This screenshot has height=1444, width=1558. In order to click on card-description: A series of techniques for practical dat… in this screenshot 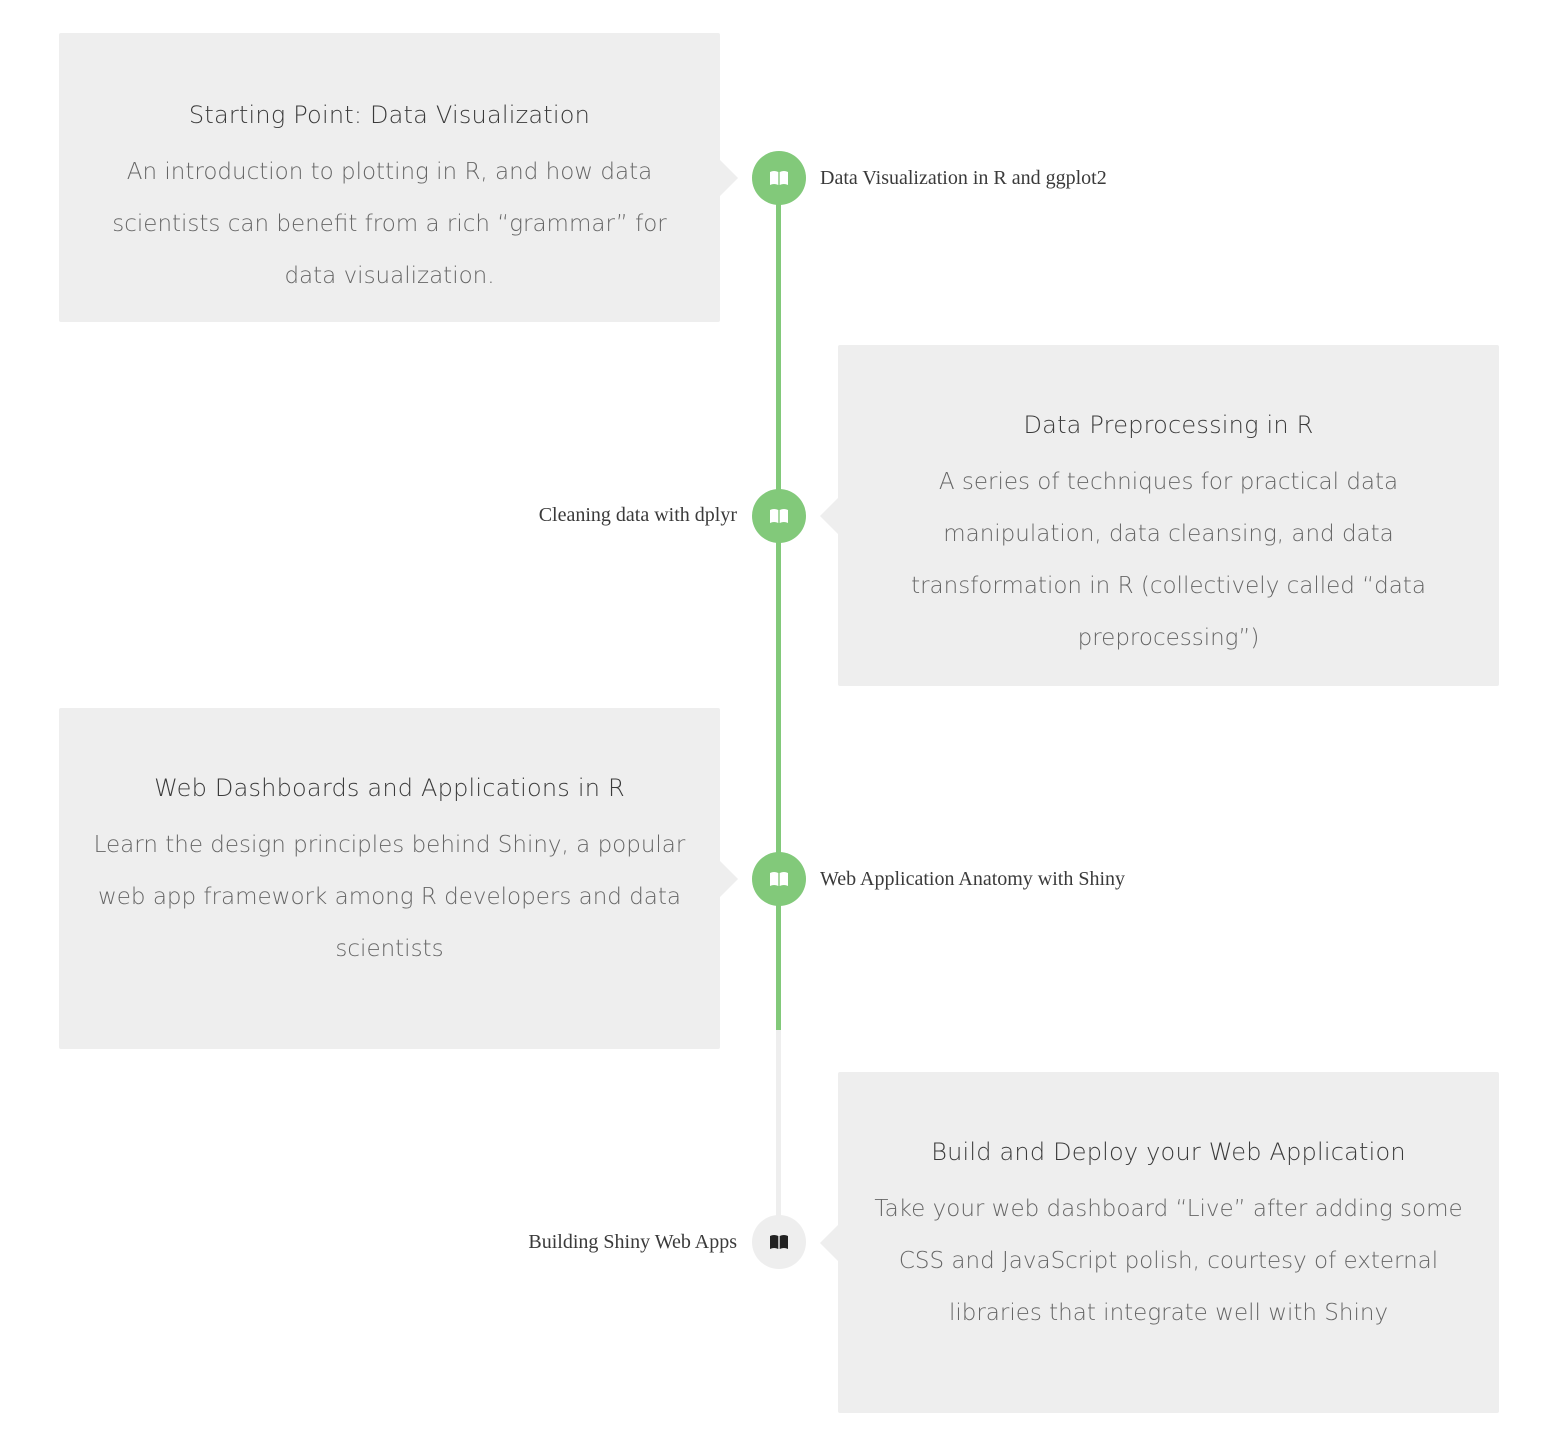, I will do `click(1168, 559)`.